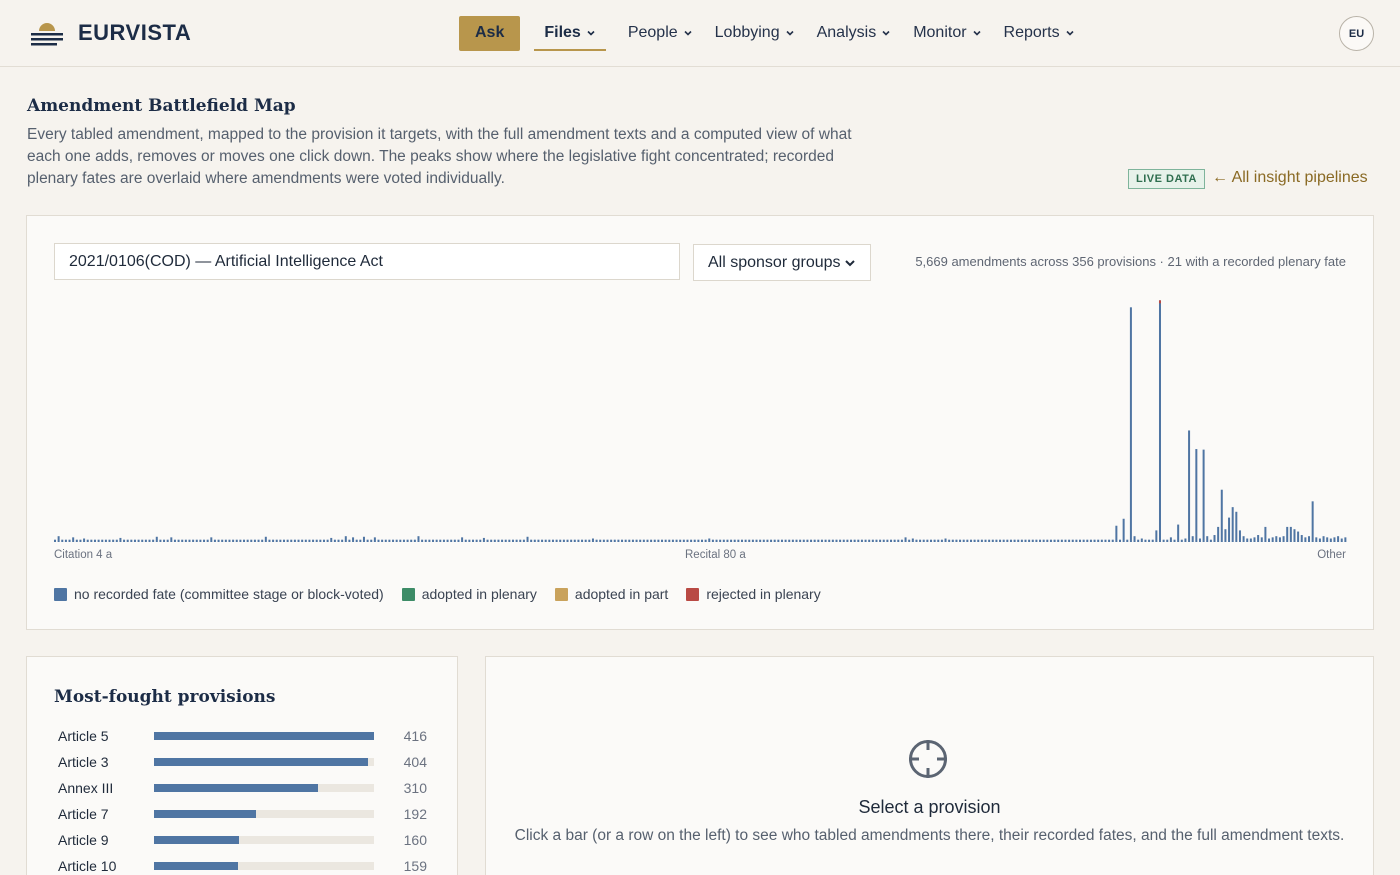 Image resolution: width=1400 pixels, height=875 pixels. I want to click on account-avatar: EU, so click(1356, 33).